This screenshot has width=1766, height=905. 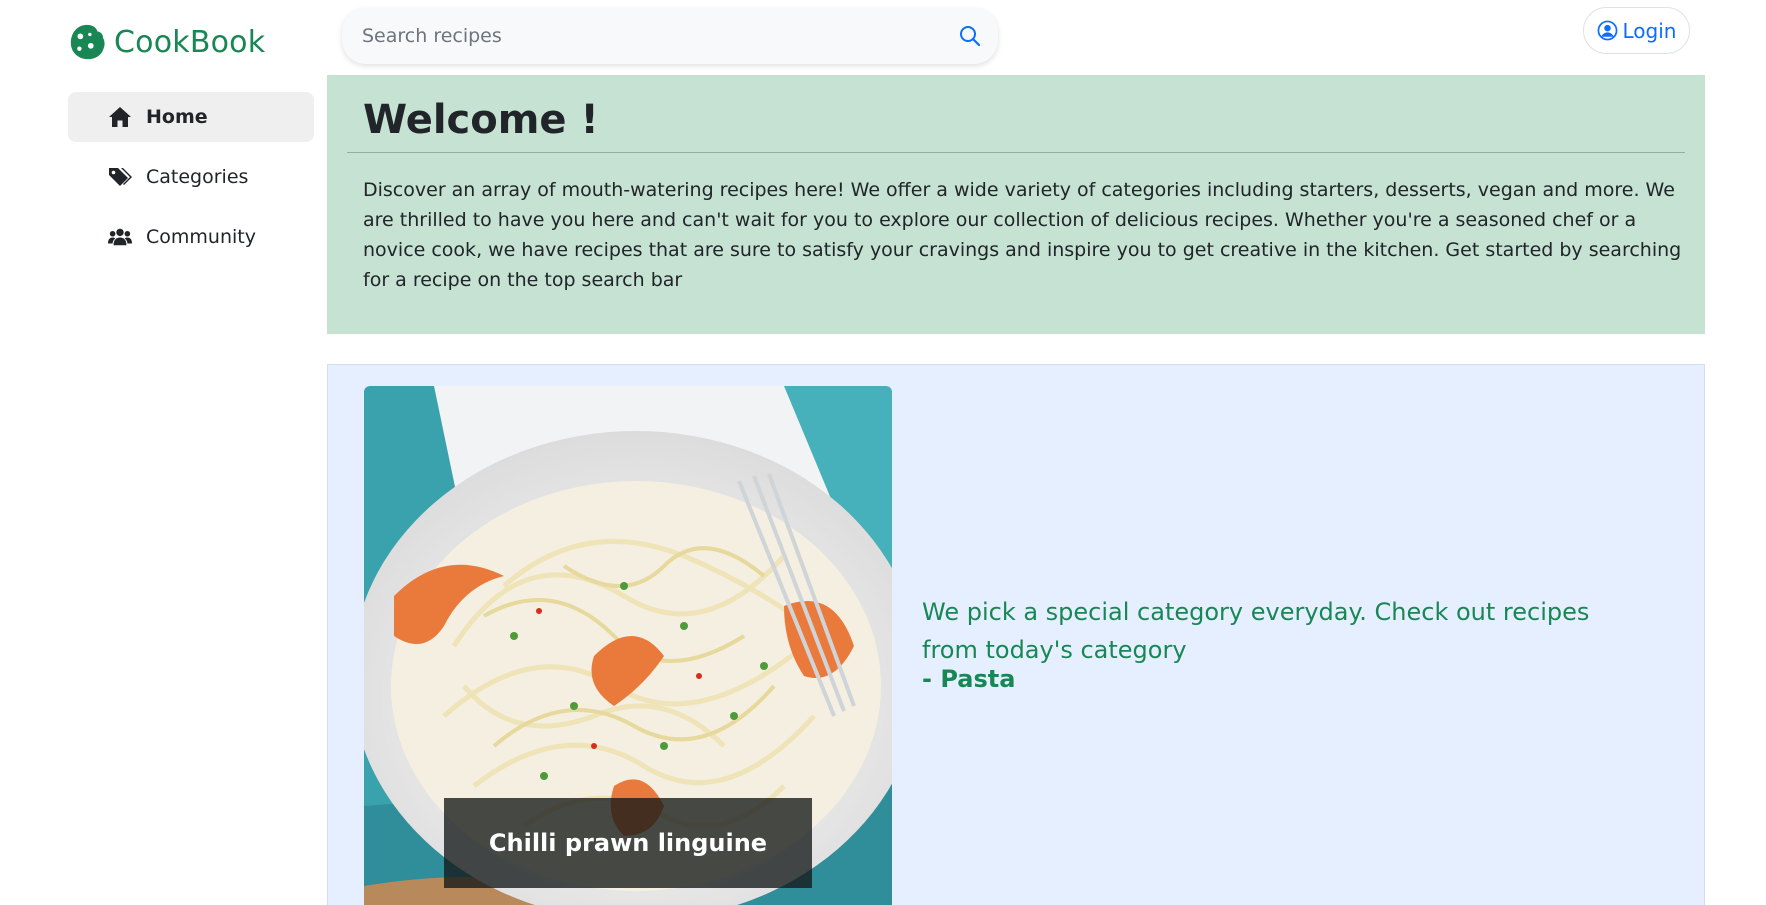 I want to click on user-circle-icon, so click(x=1607, y=30).